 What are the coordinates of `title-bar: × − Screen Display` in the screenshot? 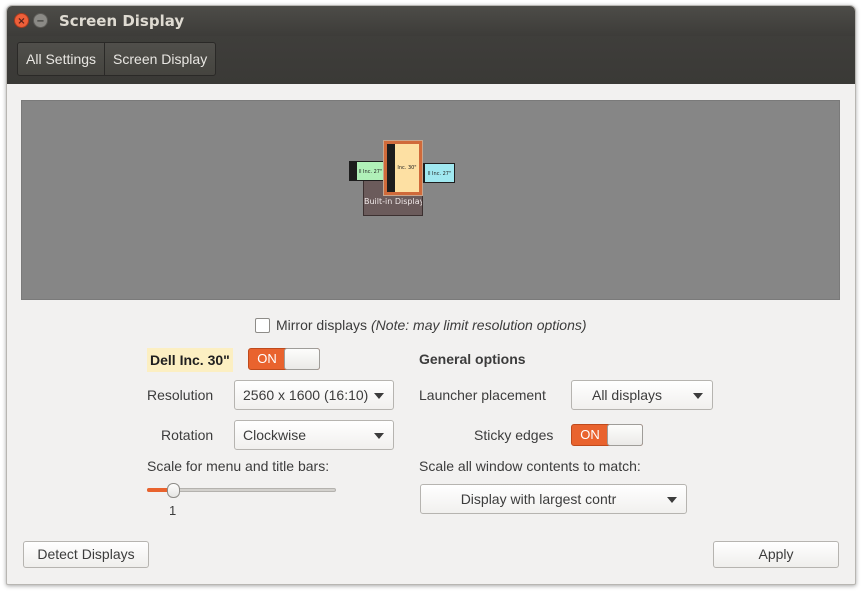 It's located at (431, 21).